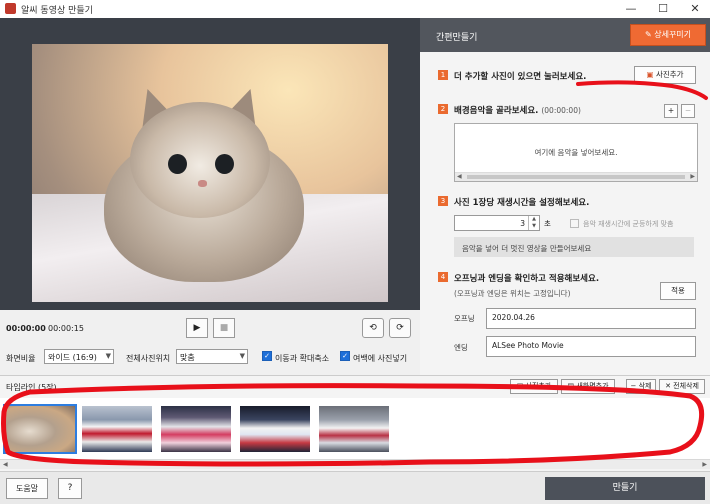 The image size is (710, 504). What do you see at coordinates (380, 358) in the screenshot?
I see `blank-fill-label: 여백에 사진넣기` at bounding box center [380, 358].